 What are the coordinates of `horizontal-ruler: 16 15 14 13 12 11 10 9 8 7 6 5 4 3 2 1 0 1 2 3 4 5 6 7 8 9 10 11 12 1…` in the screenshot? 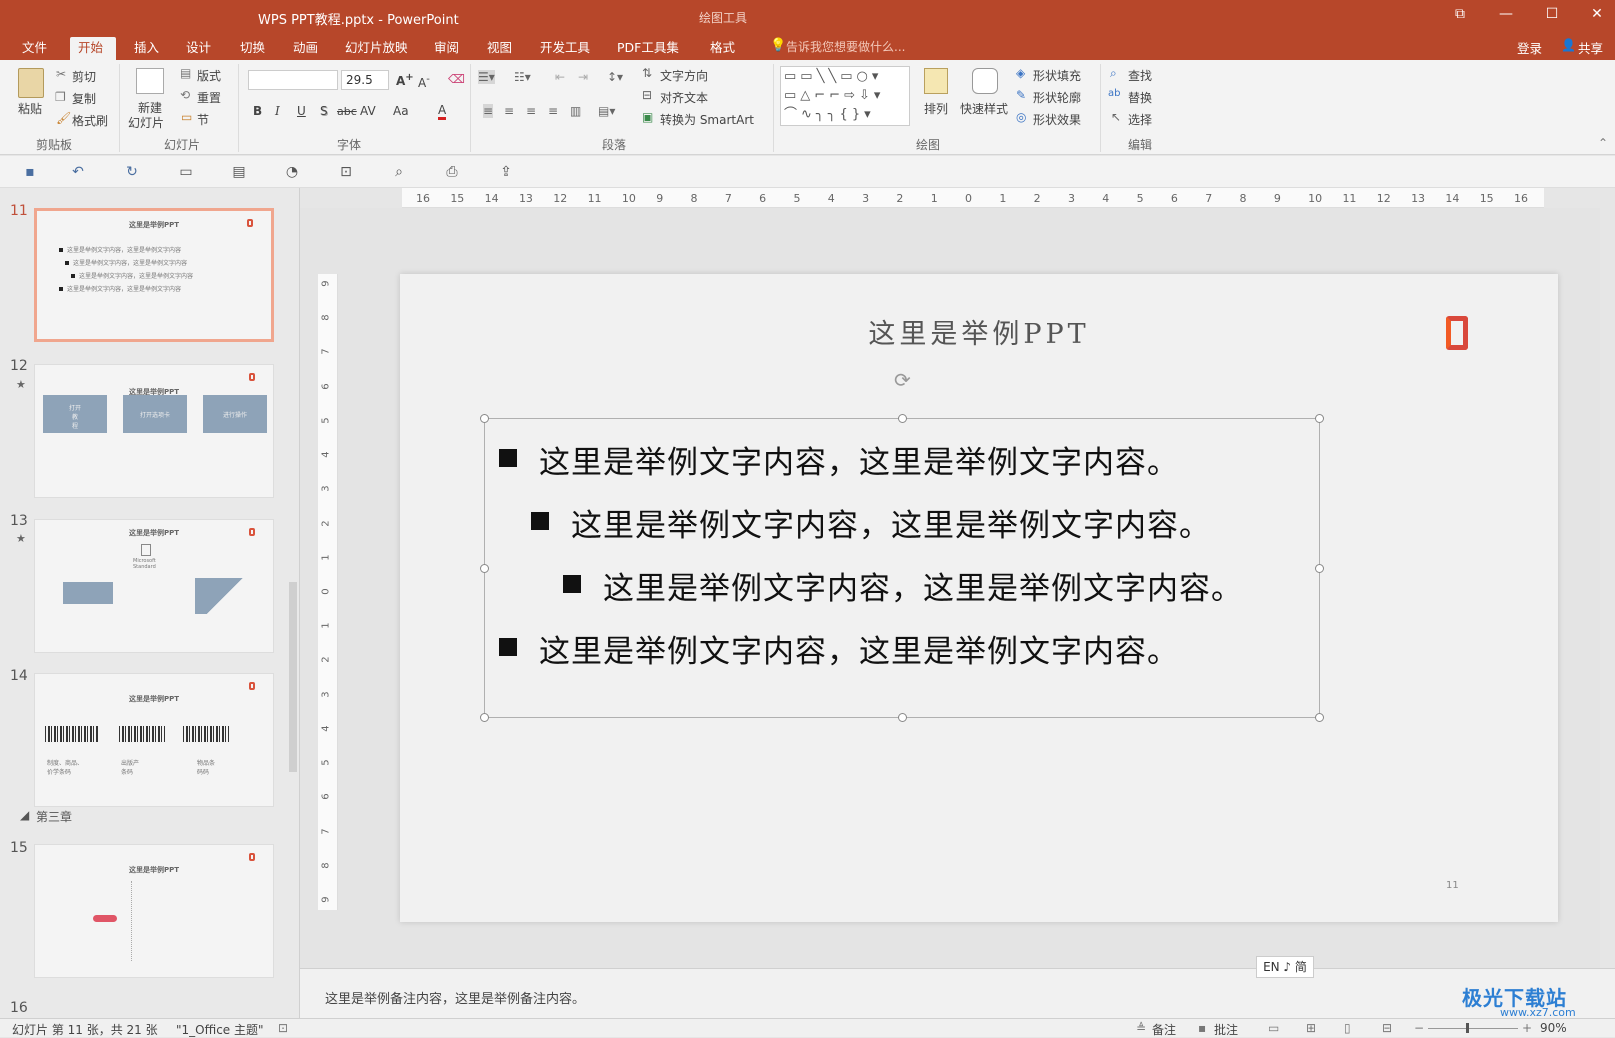 It's located at (973, 198).